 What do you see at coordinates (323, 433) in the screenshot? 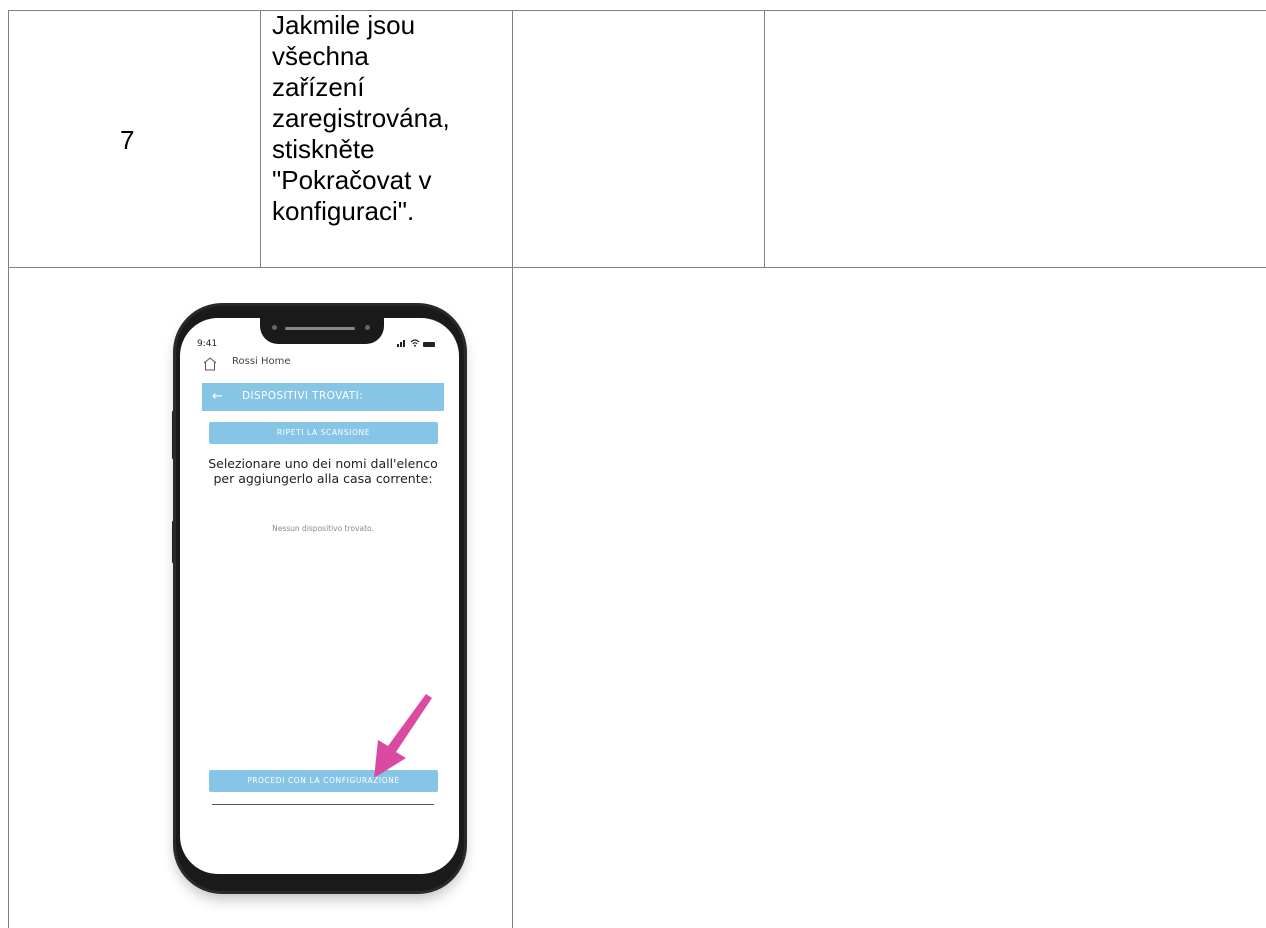
I see `rescan-button: RIPETI LA SCANSIONE` at bounding box center [323, 433].